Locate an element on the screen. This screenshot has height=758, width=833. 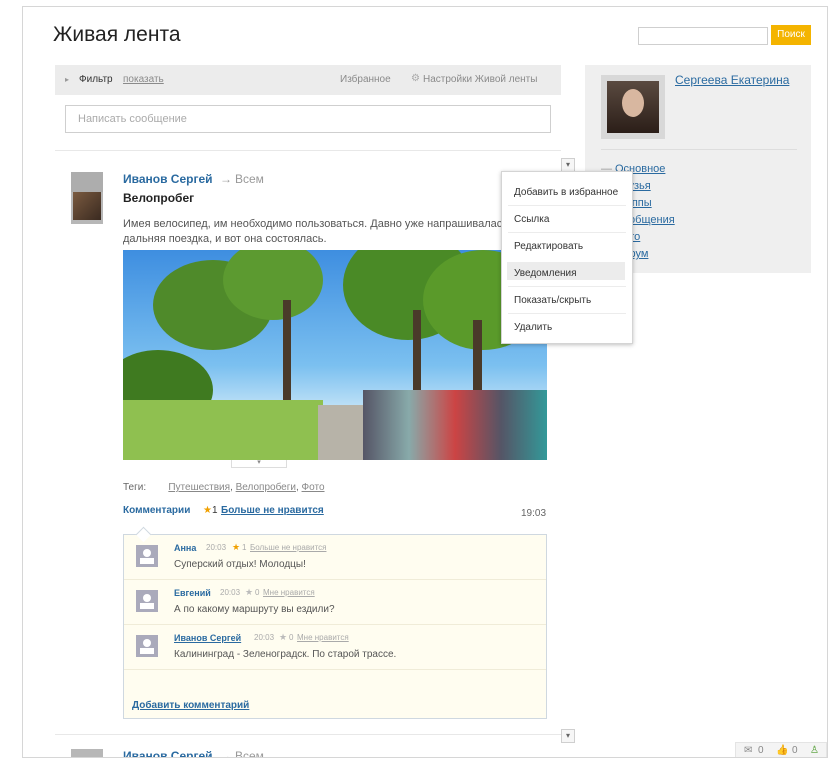
comments-label: Комментарии is located at coordinates (156, 510).